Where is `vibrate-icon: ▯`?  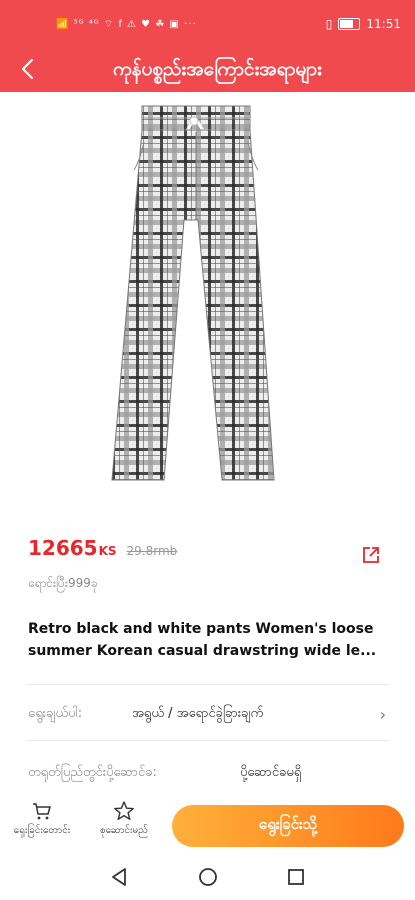 vibrate-icon: ▯ is located at coordinates (329, 24).